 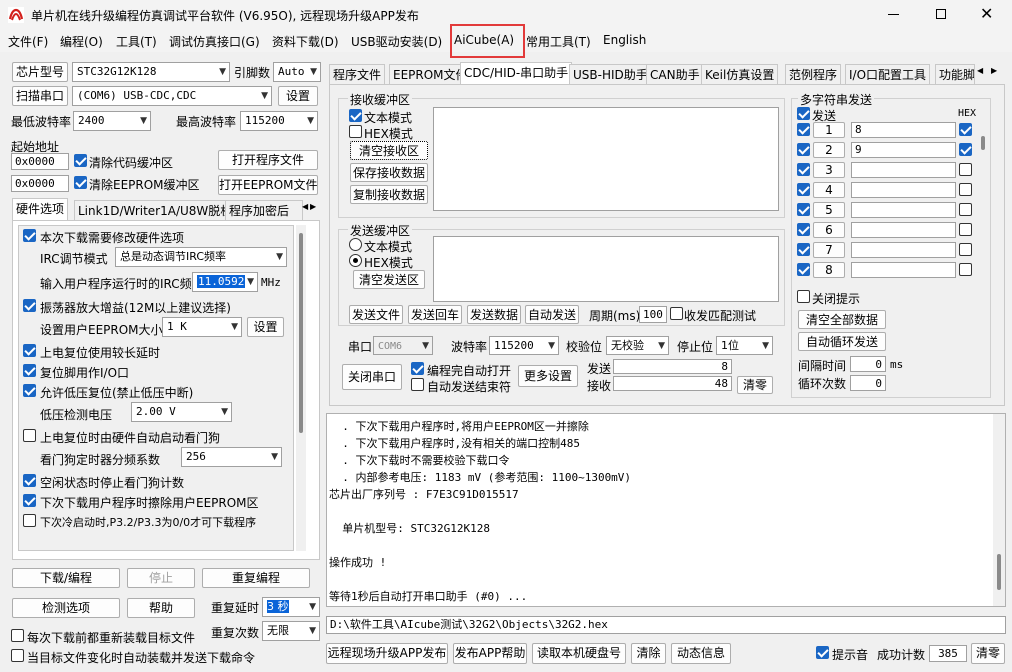 I want to click on clear-send-button: 清空发送区, so click(x=389, y=279).